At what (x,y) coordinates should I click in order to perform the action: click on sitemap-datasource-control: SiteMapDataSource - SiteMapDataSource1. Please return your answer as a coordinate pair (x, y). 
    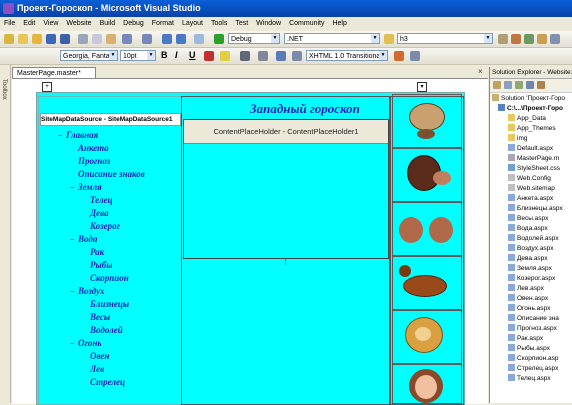
    Looking at the image, I should click on (110, 119).